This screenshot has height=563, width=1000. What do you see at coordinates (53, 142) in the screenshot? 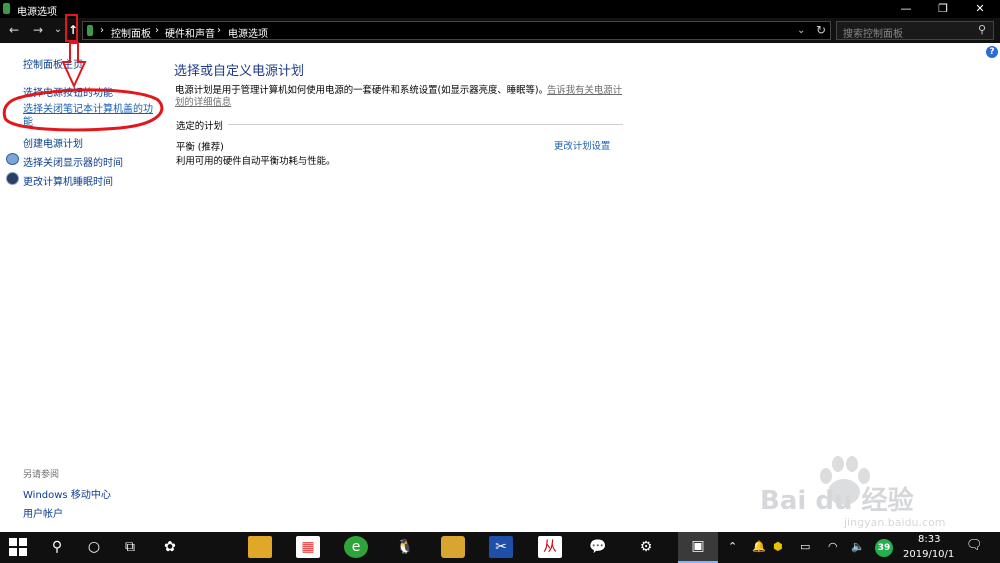
I see `sidebar-item-create-plan: 创建电源计划` at bounding box center [53, 142].